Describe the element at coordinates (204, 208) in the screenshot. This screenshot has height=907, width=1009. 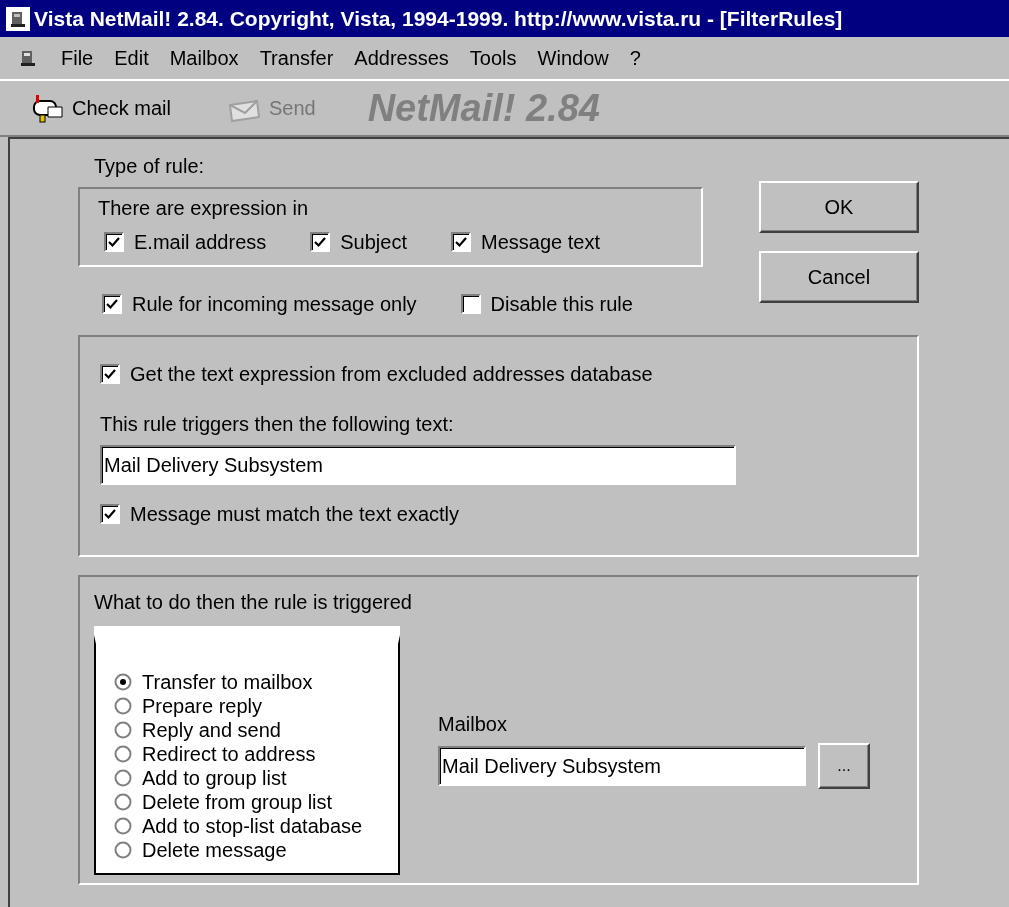
I see `group-label: There are expression in` at that location.